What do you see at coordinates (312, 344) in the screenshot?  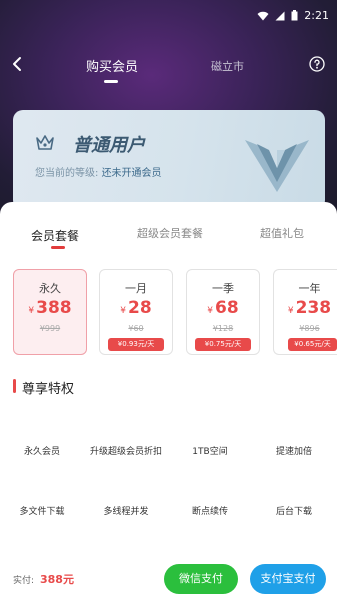 I see `plan-daily-price-badge: ¥0.65元/天` at bounding box center [312, 344].